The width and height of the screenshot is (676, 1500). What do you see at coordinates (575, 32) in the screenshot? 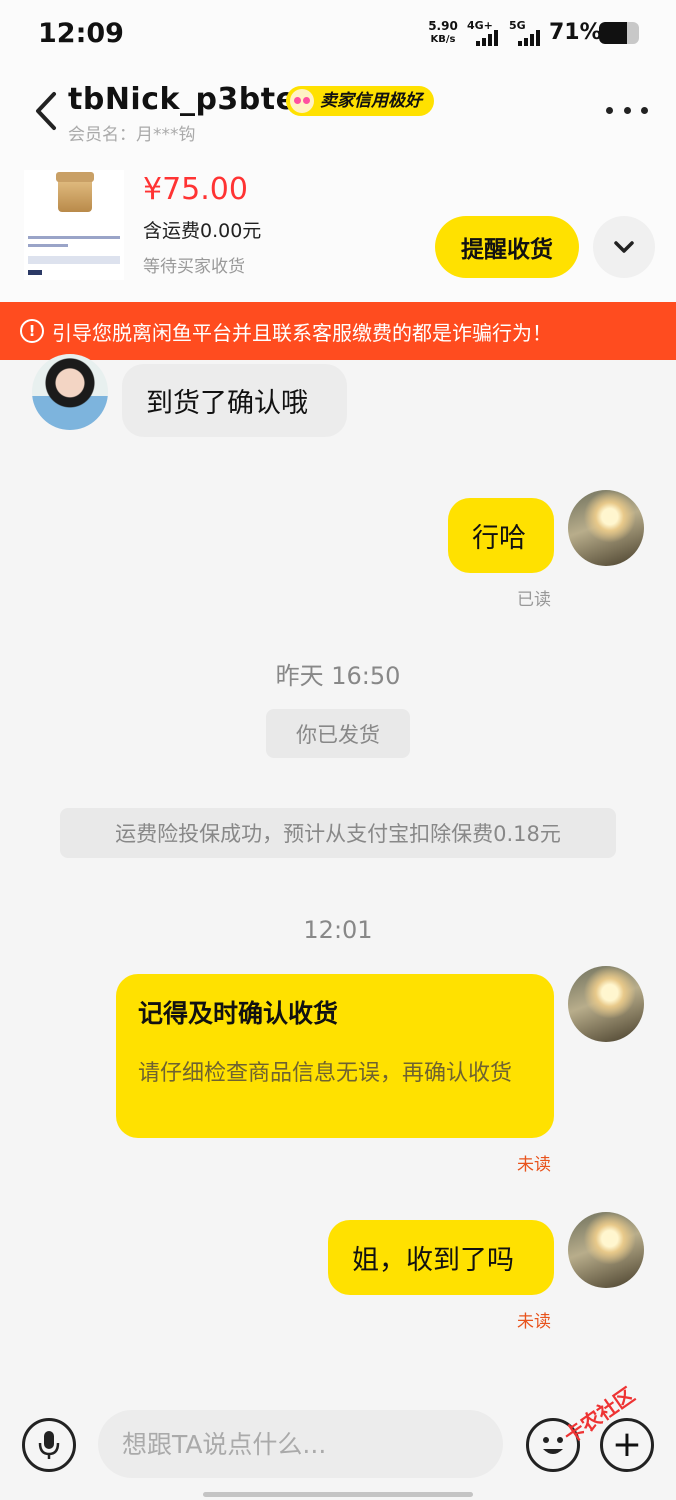
I see `battery-percent: 71%` at bounding box center [575, 32].